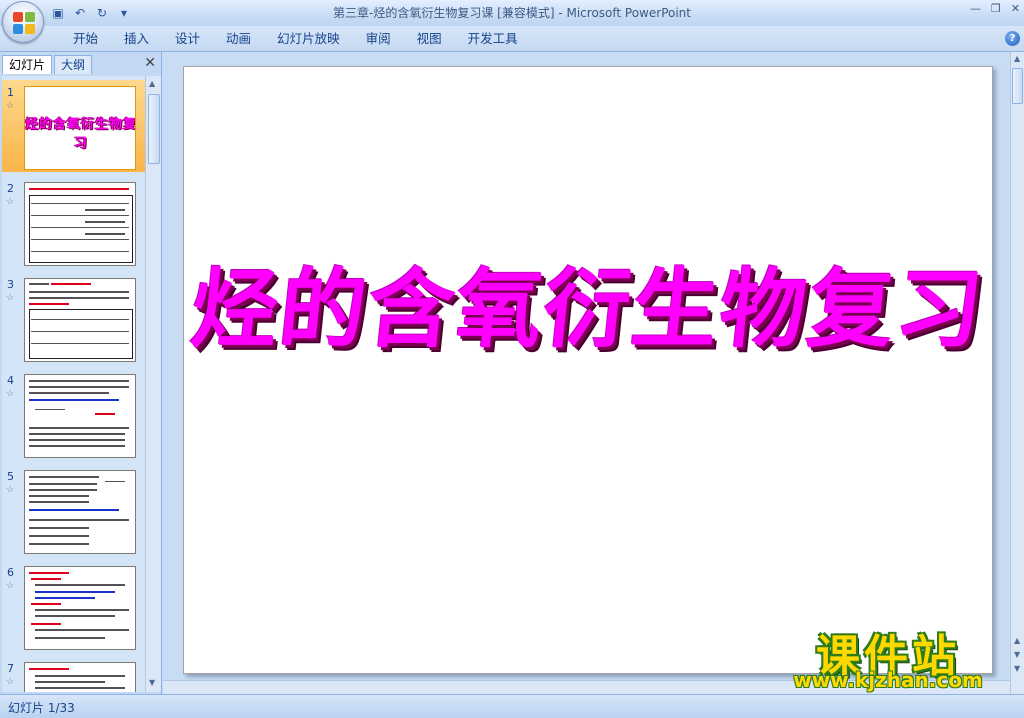 The height and width of the screenshot is (718, 1024). Describe the element at coordinates (27, 64) in the screenshot. I see `tab-slides: 幻灯片` at that location.